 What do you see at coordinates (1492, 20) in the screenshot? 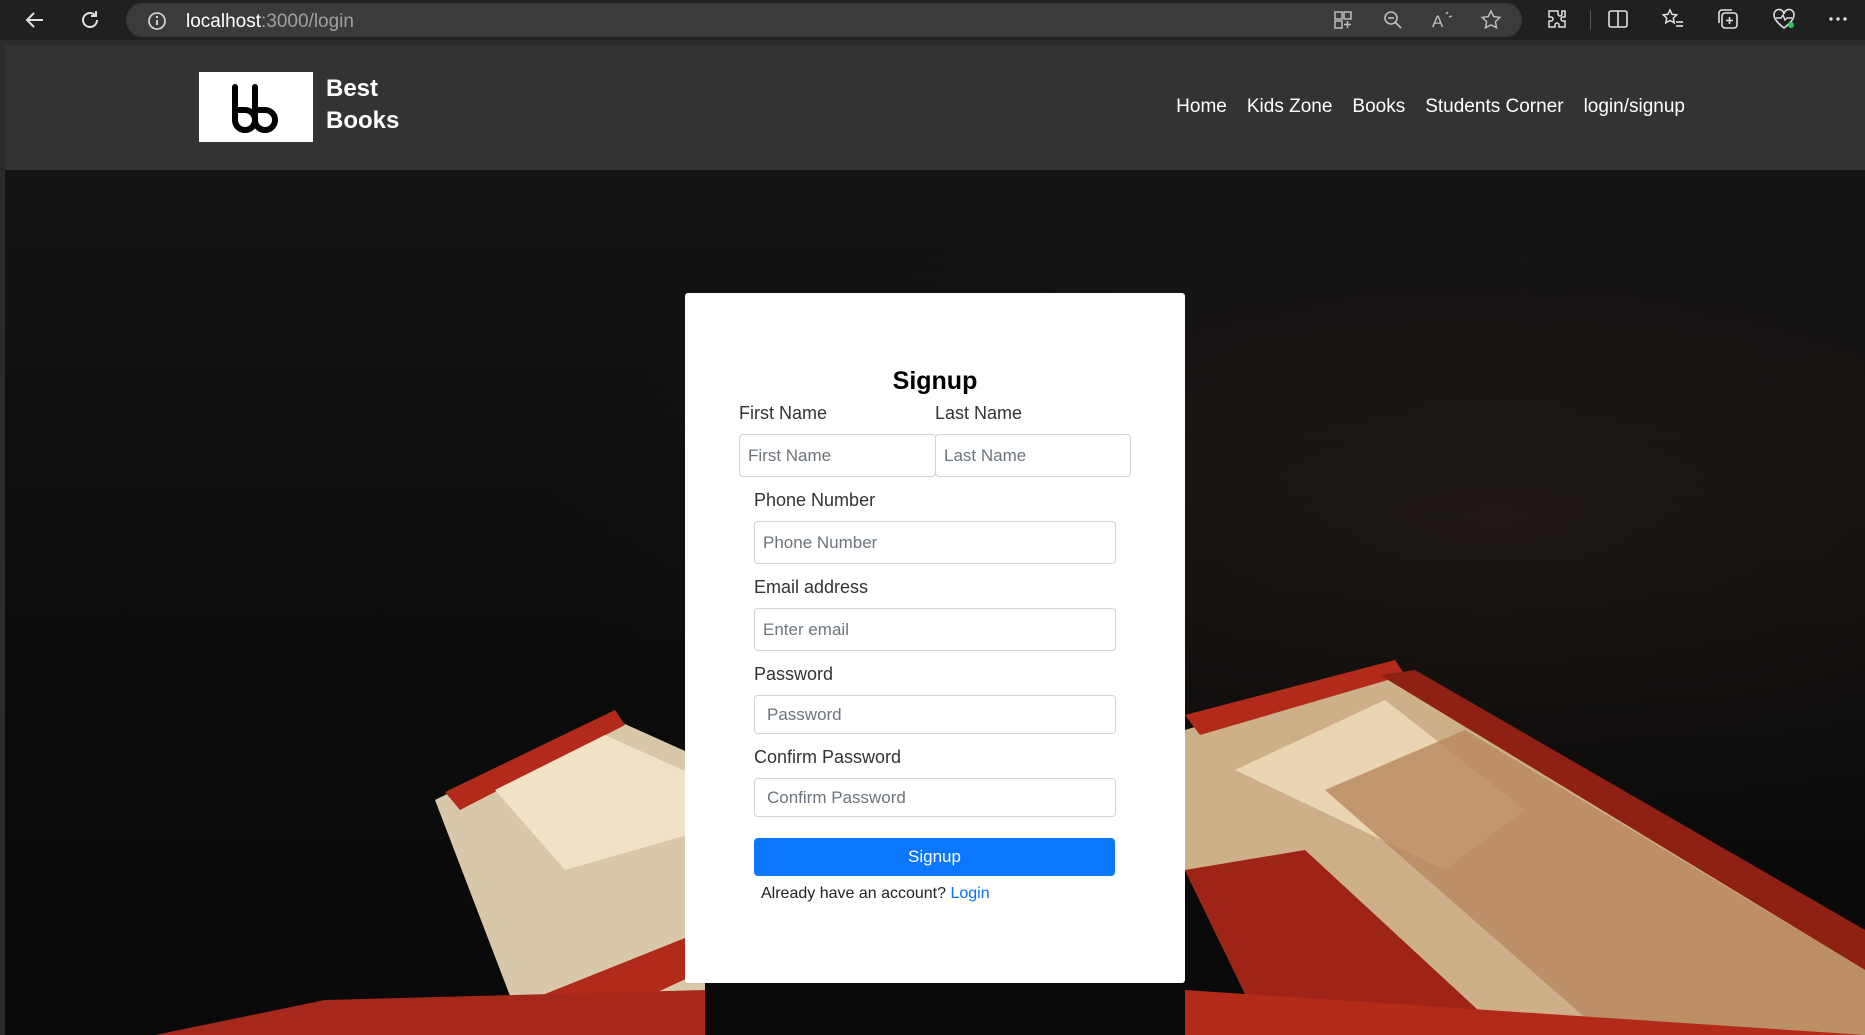
I see `favorite-star-icon` at bounding box center [1492, 20].